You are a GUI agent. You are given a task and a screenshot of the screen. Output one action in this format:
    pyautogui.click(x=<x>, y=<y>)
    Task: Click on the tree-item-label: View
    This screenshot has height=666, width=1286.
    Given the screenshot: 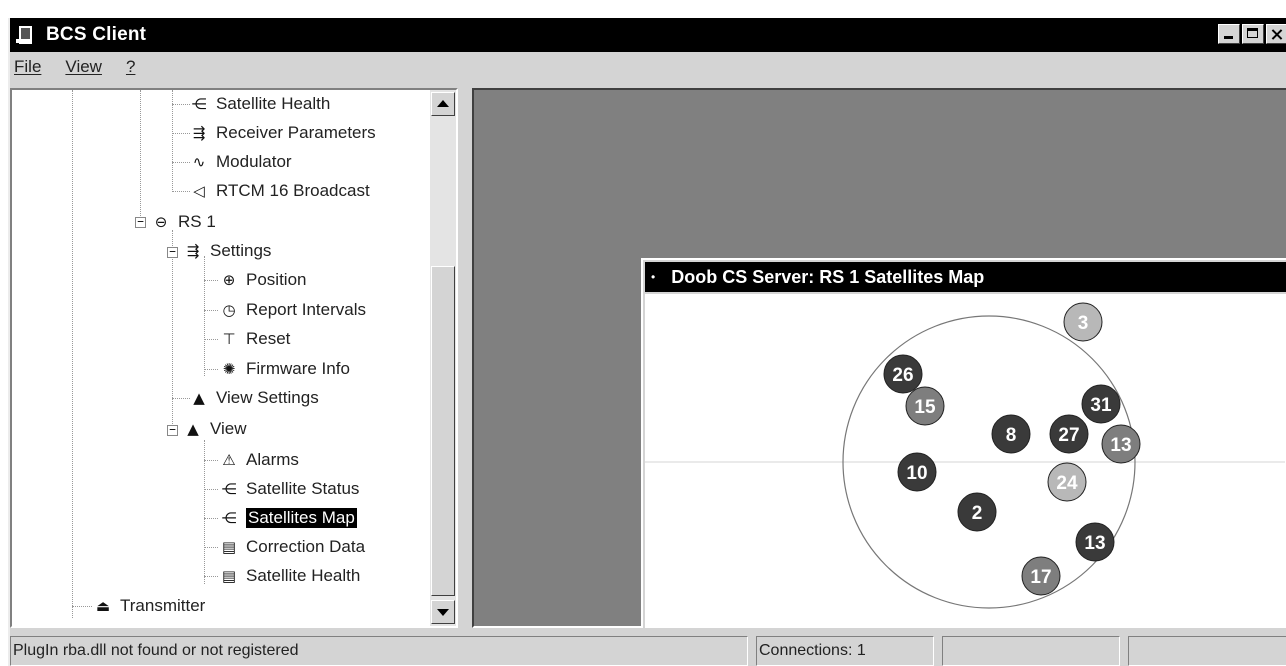 What is the action you would take?
    pyautogui.click(x=228, y=428)
    